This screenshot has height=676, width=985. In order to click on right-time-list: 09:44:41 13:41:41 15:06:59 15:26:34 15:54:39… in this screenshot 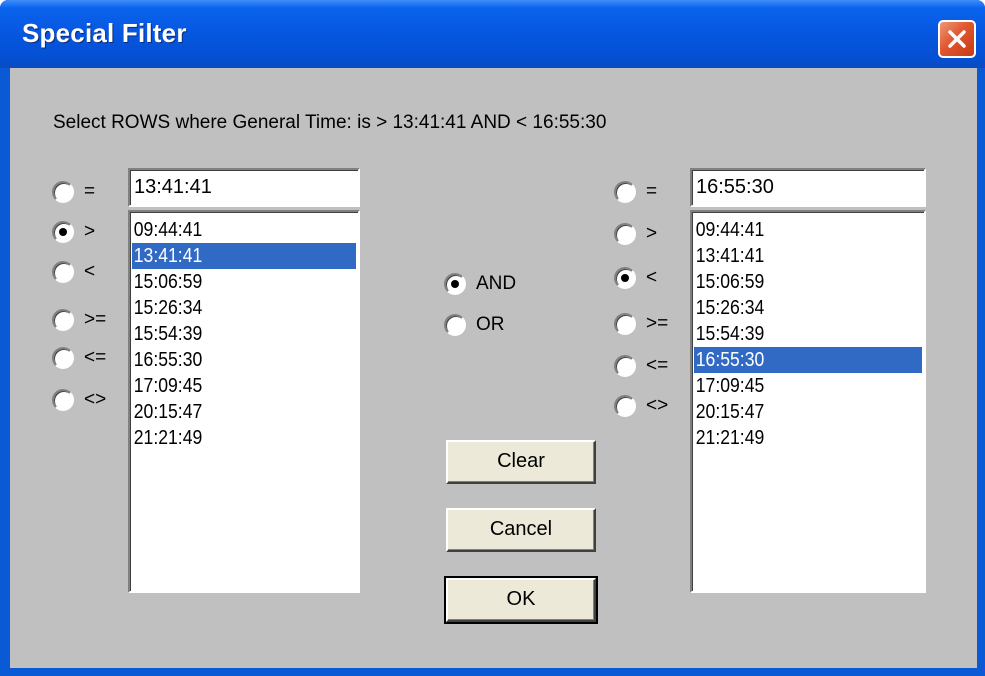, I will do `click(808, 401)`.